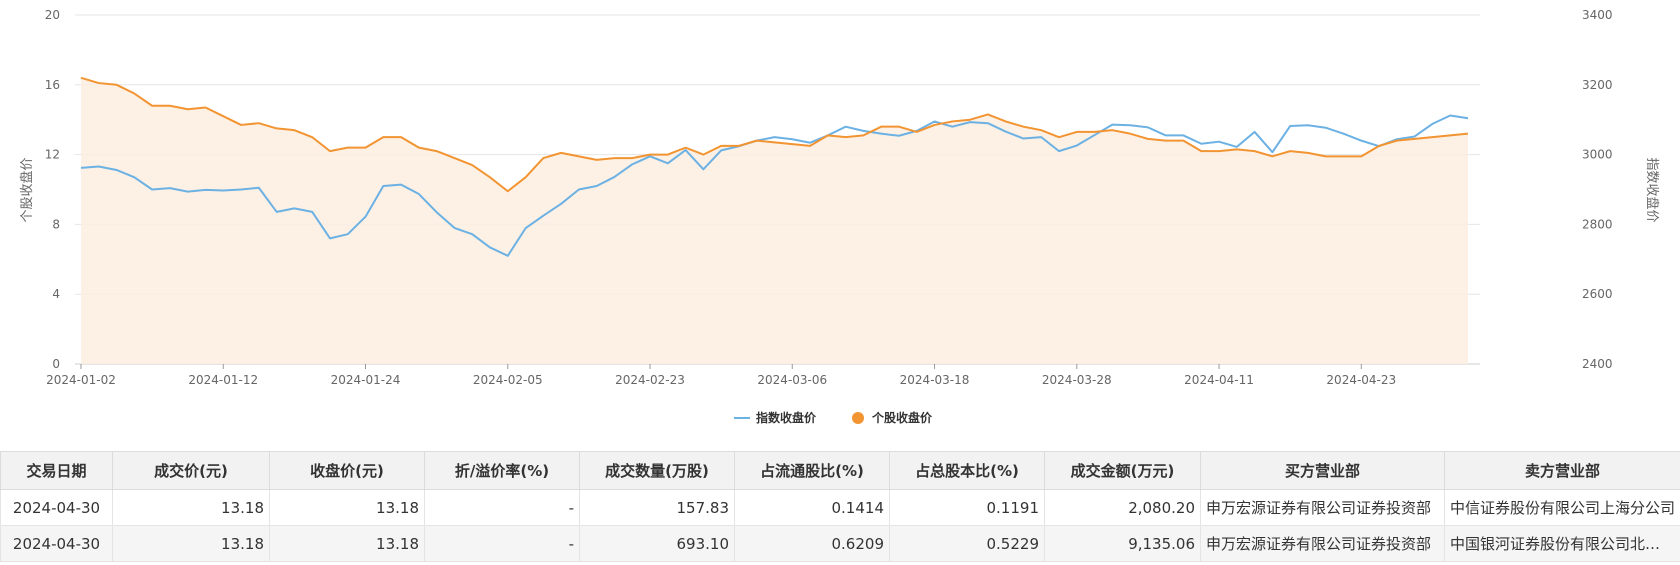 The image size is (1680, 565). What do you see at coordinates (52, 155) in the screenshot?
I see `y-left-tick-label: 12` at bounding box center [52, 155].